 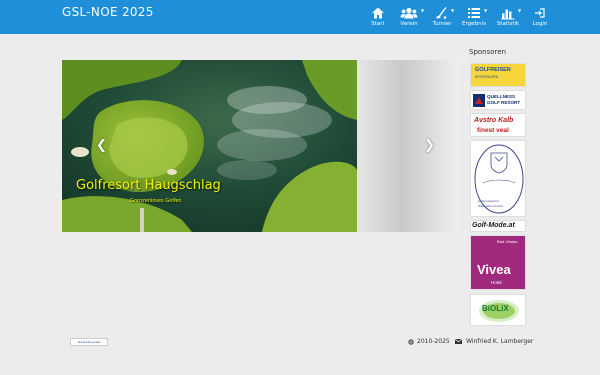 I want to click on nav-statistik: ▼ Statistik, so click(x=508, y=19).